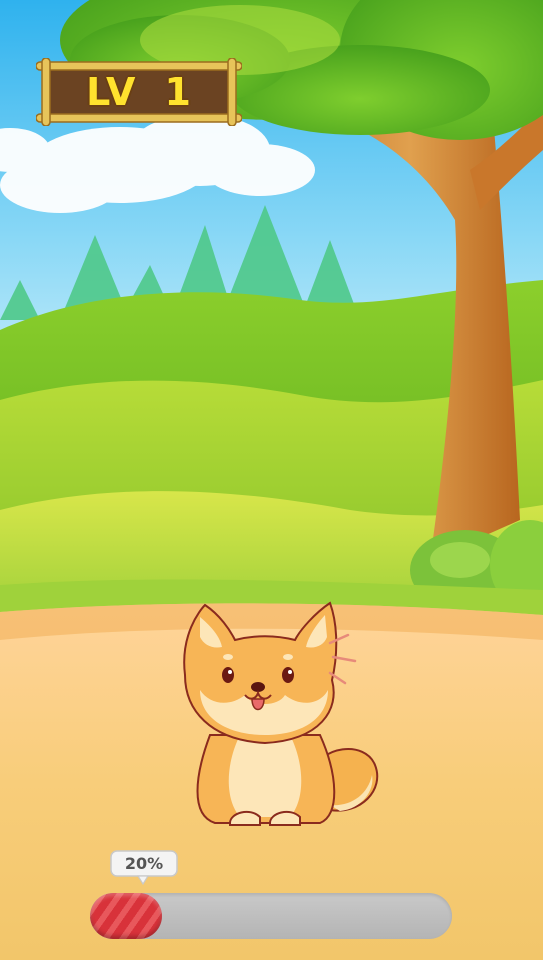  Describe the element at coordinates (271, 916) in the screenshot. I see `progress-bar` at that location.